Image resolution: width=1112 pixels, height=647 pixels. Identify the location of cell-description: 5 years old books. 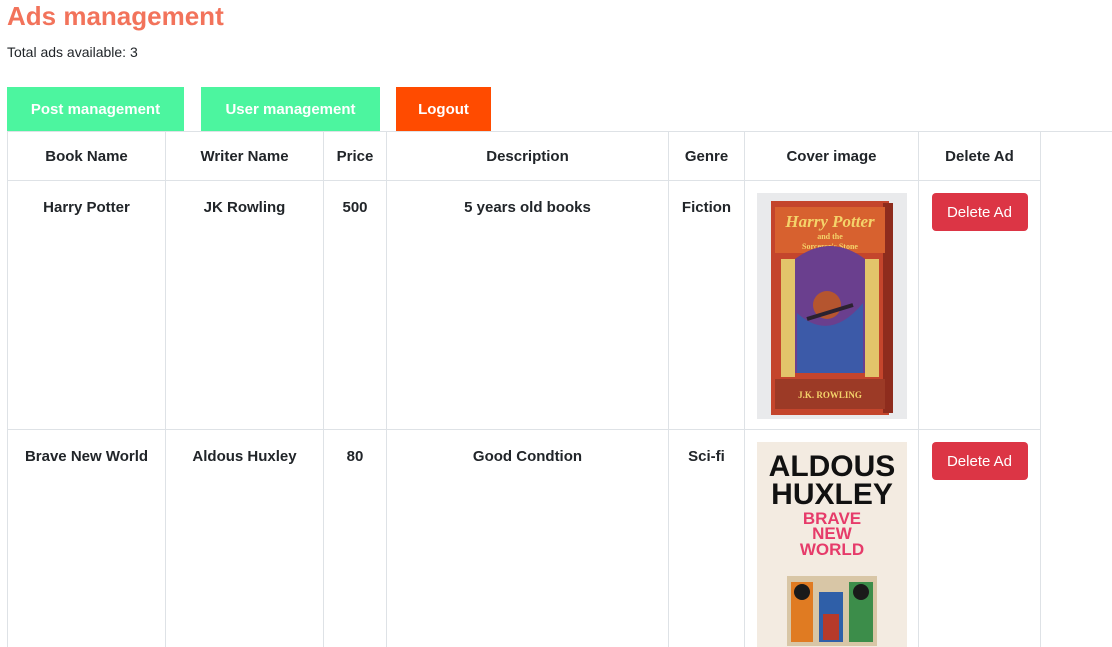
(527, 305).